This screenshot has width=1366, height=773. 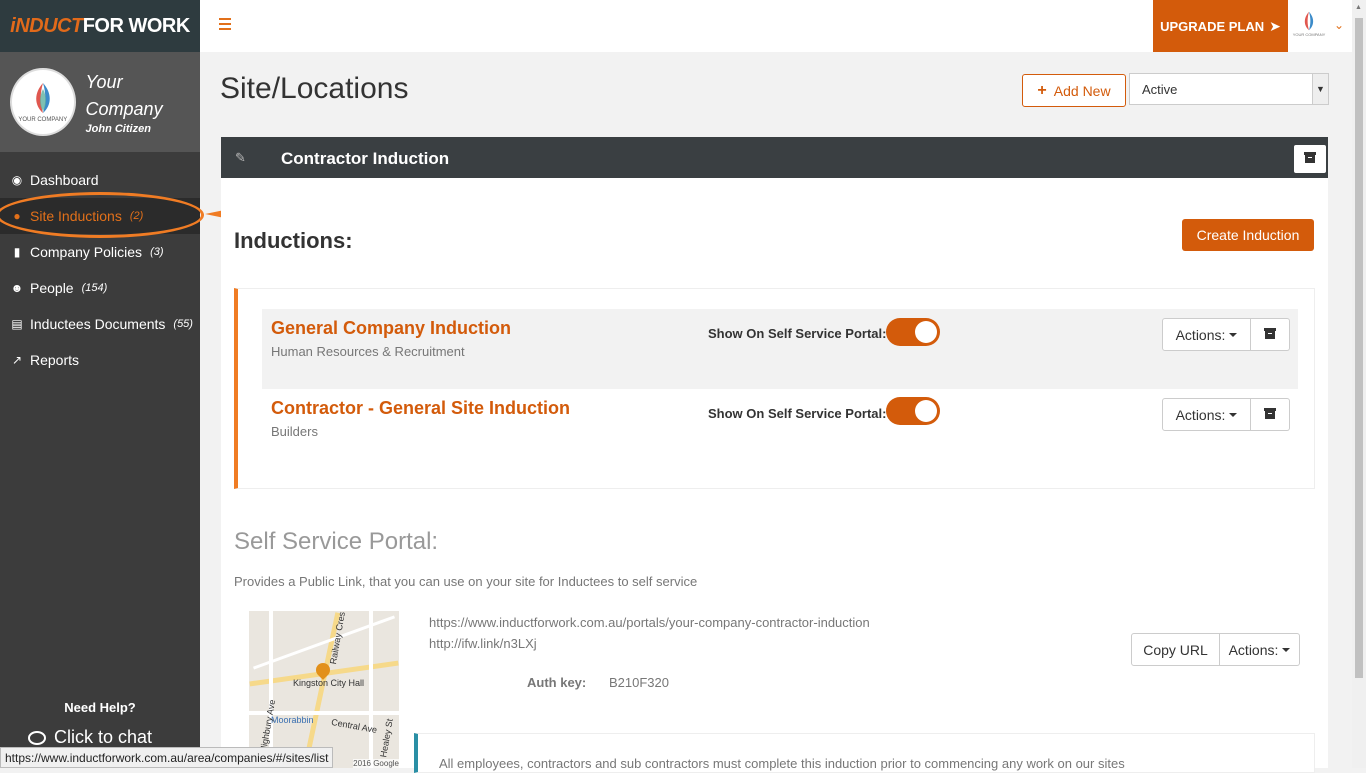 What do you see at coordinates (774, 157) in the screenshot?
I see `site-panel-header: ✎ Contractor Induction` at bounding box center [774, 157].